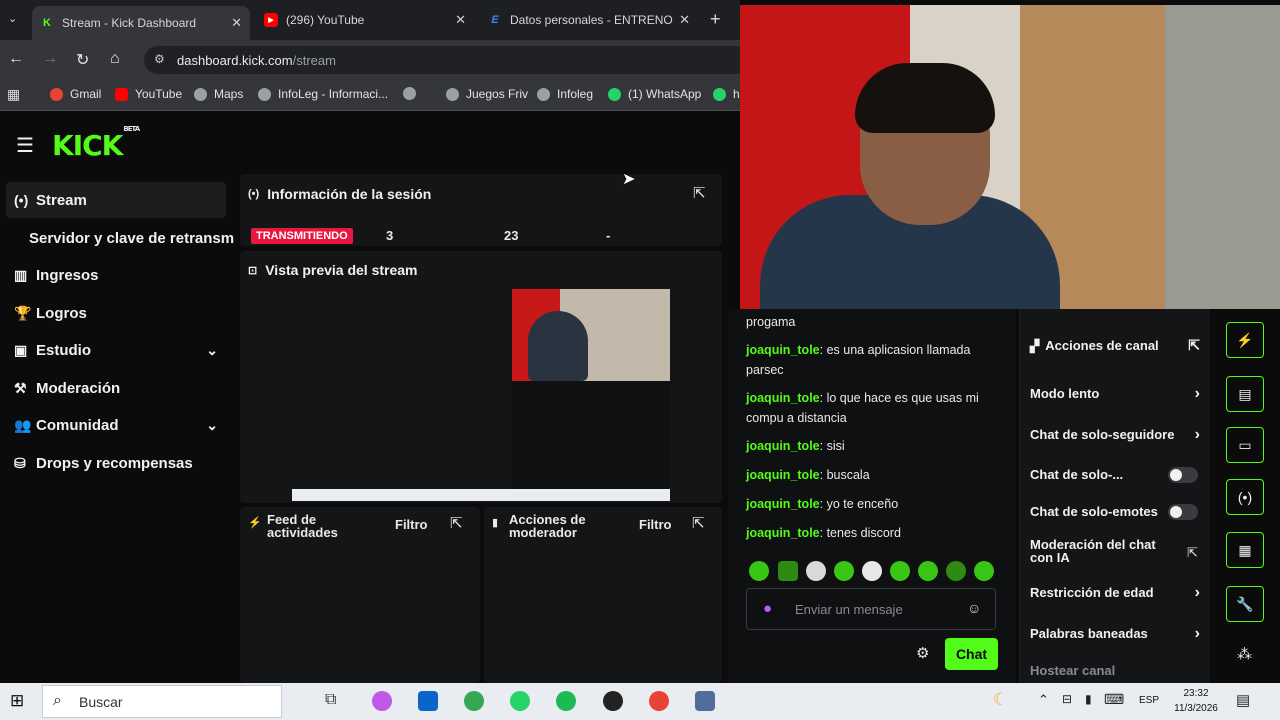 The width and height of the screenshot is (1280, 720). I want to click on bookmark-juegos-friv: Juegos Friv, so click(487, 94).